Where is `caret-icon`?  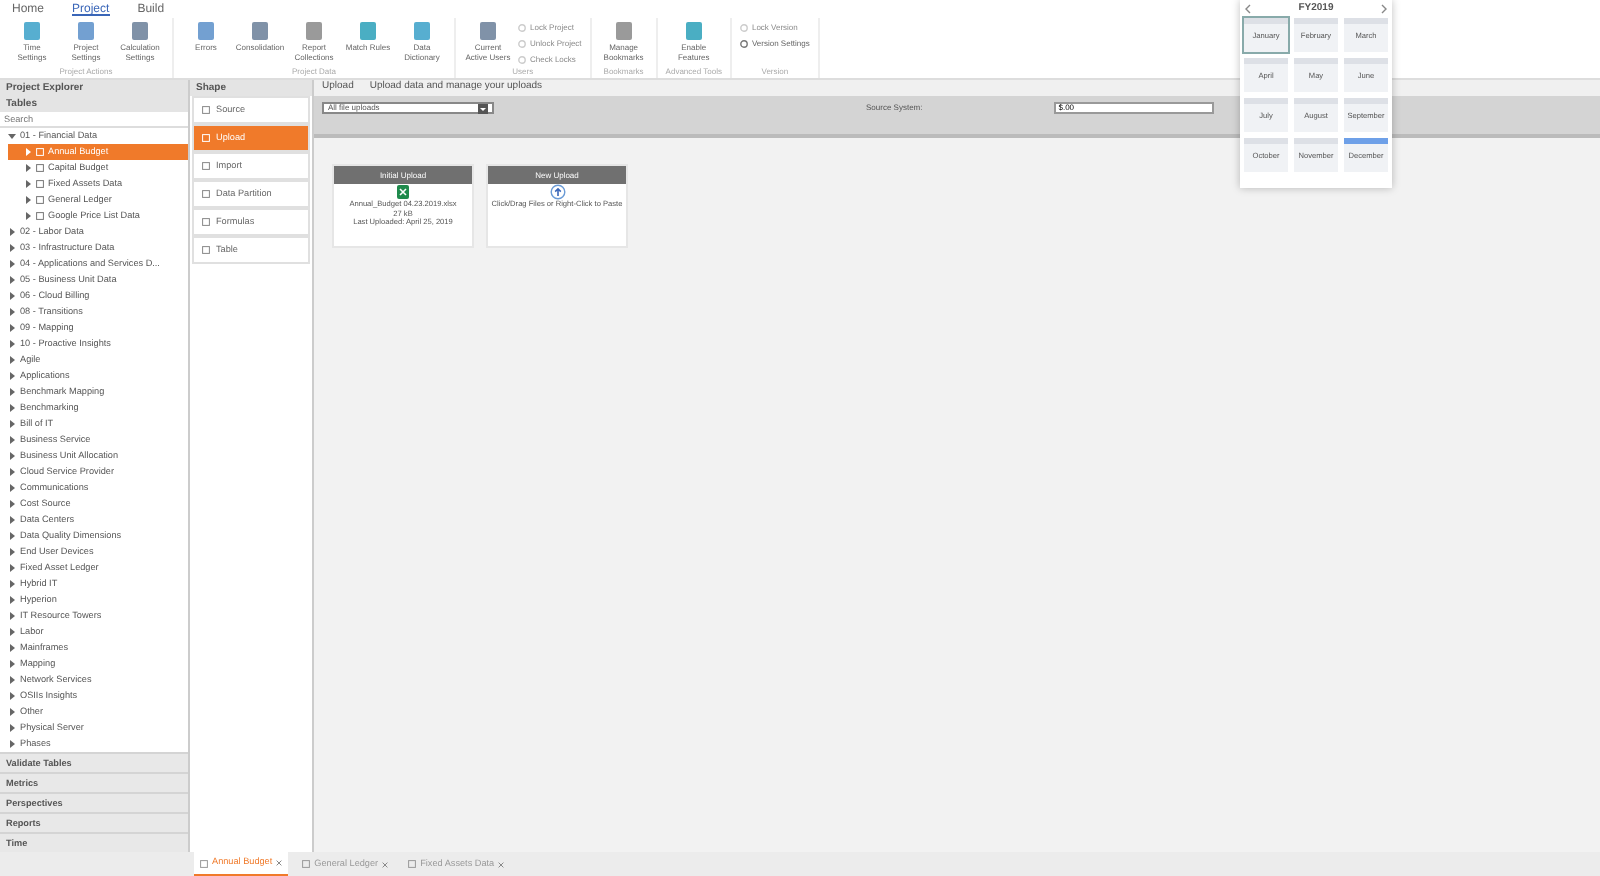 caret-icon is located at coordinates (483, 108).